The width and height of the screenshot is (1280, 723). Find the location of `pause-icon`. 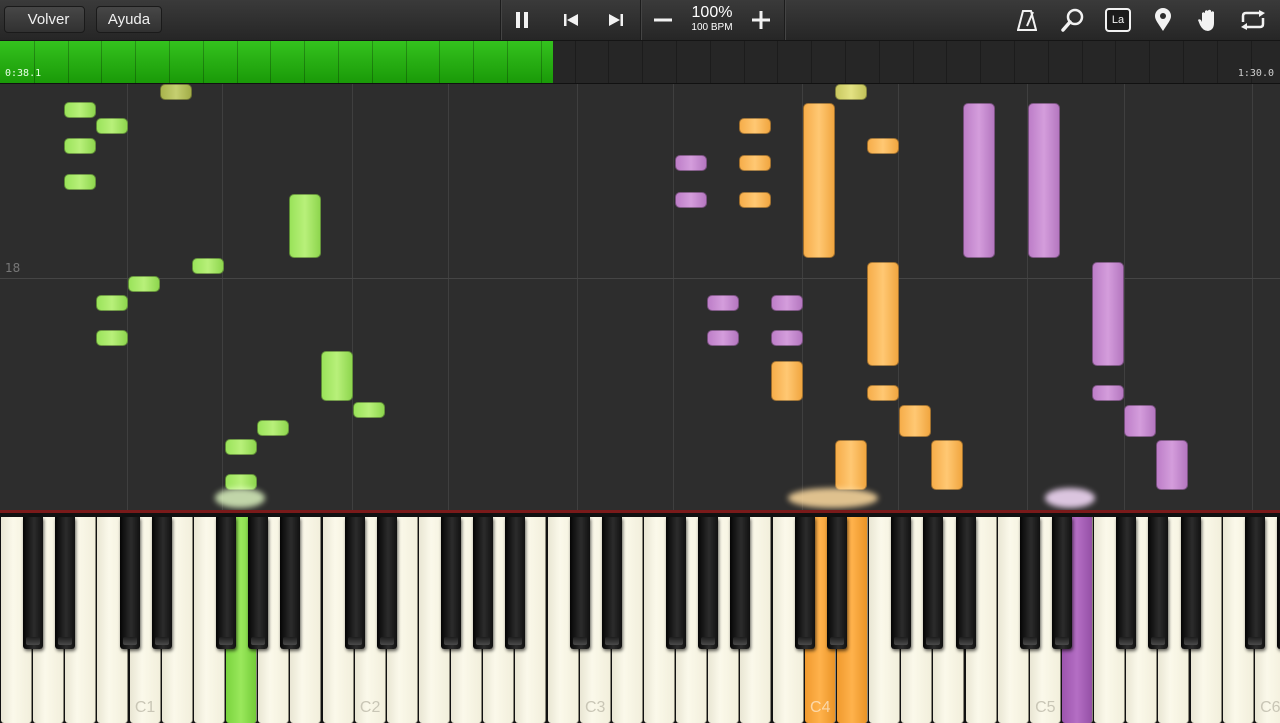

pause-icon is located at coordinates (522, 20).